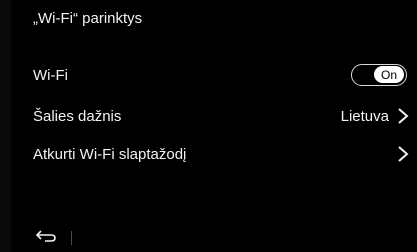 This screenshot has width=417, height=252. Describe the element at coordinates (110, 154) in the screenshot. I see `reset-wifi-password-label: Atkurti Wi-Fi slaptažodį` at that location.